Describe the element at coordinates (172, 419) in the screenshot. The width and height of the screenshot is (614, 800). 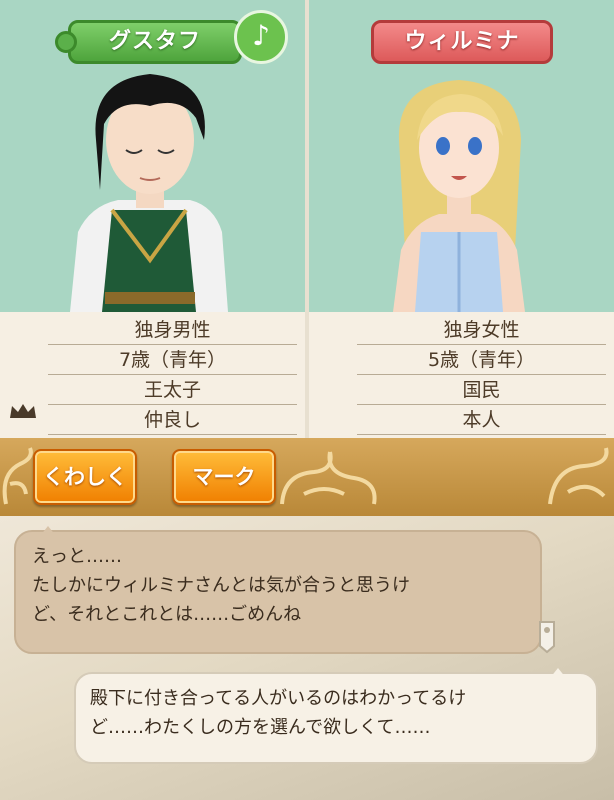
I see `left-info-relationship: 仲良し` at that location.